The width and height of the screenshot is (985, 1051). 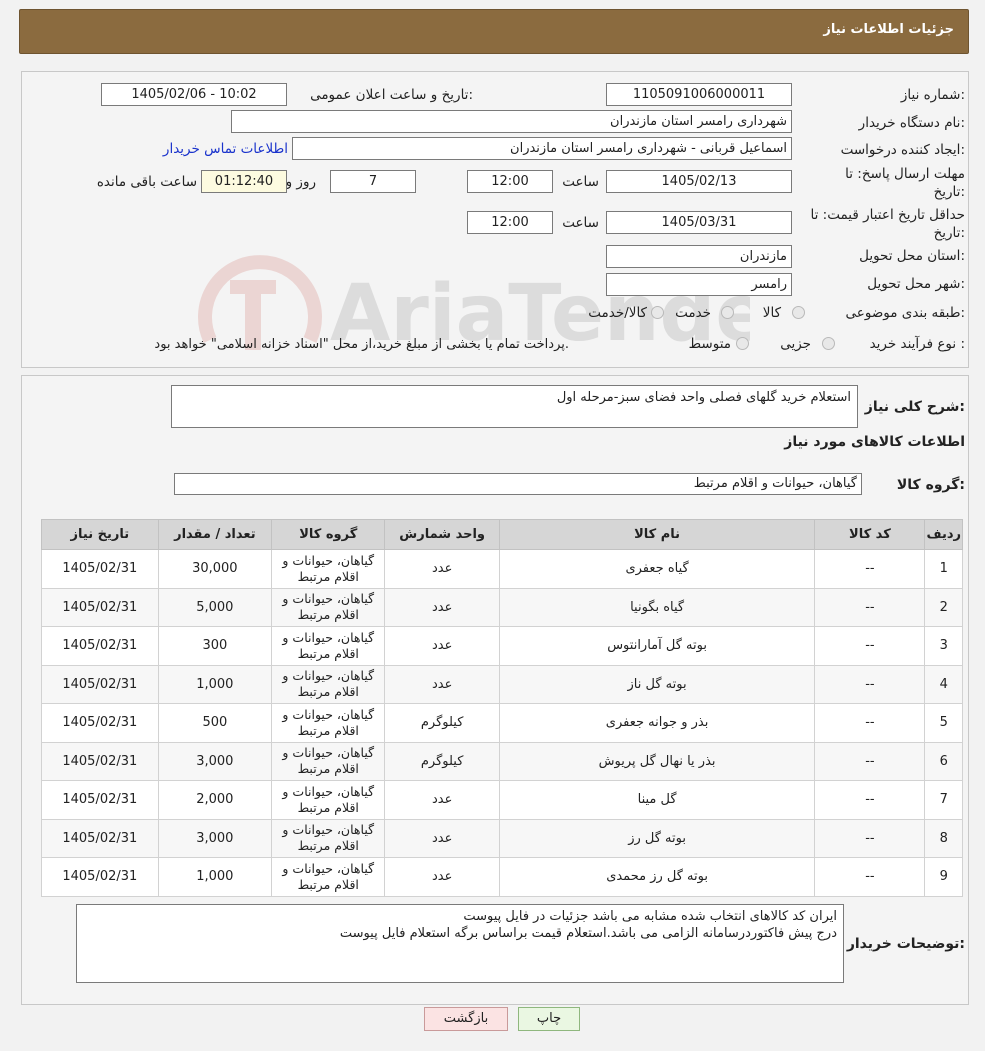 I want to click on goods-group-field: گیاهان، حیوانات و اقلام مرتبط, so click(x=518, y=484).